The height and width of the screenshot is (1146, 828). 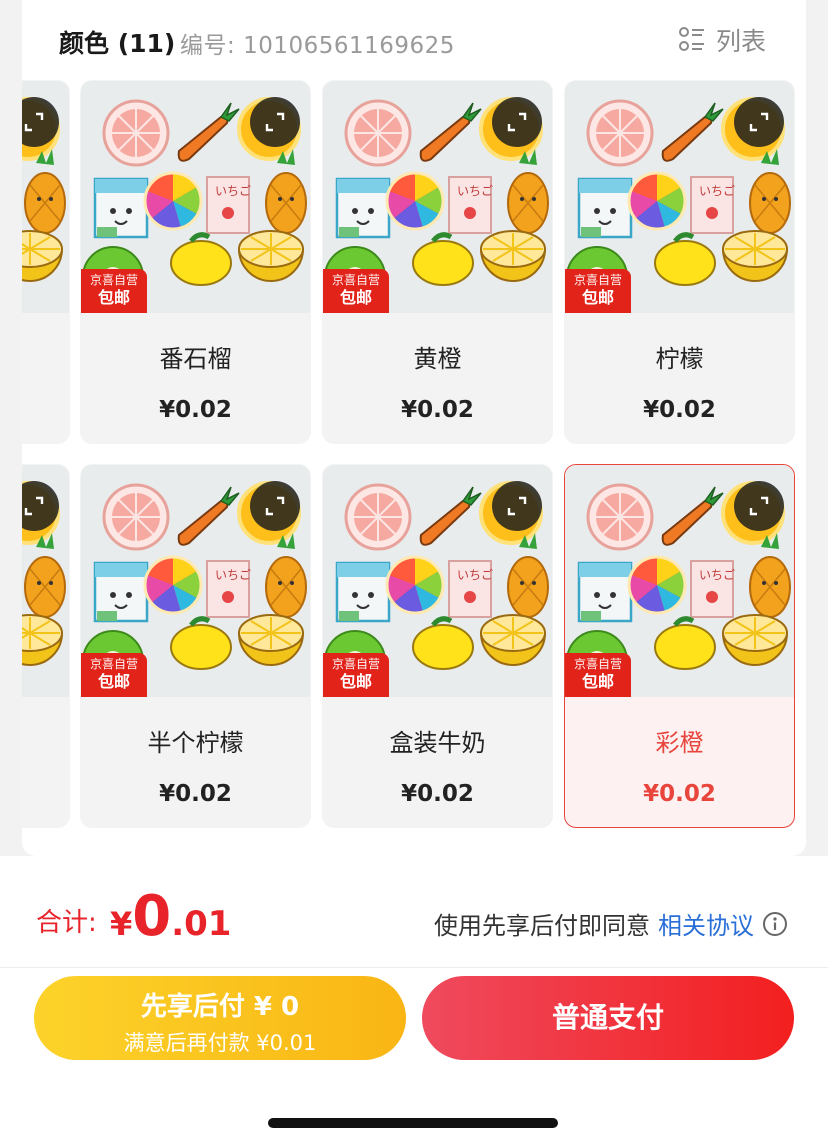 I want to click on color-option-name: 半个柠檬, so click(x=195, y=743).